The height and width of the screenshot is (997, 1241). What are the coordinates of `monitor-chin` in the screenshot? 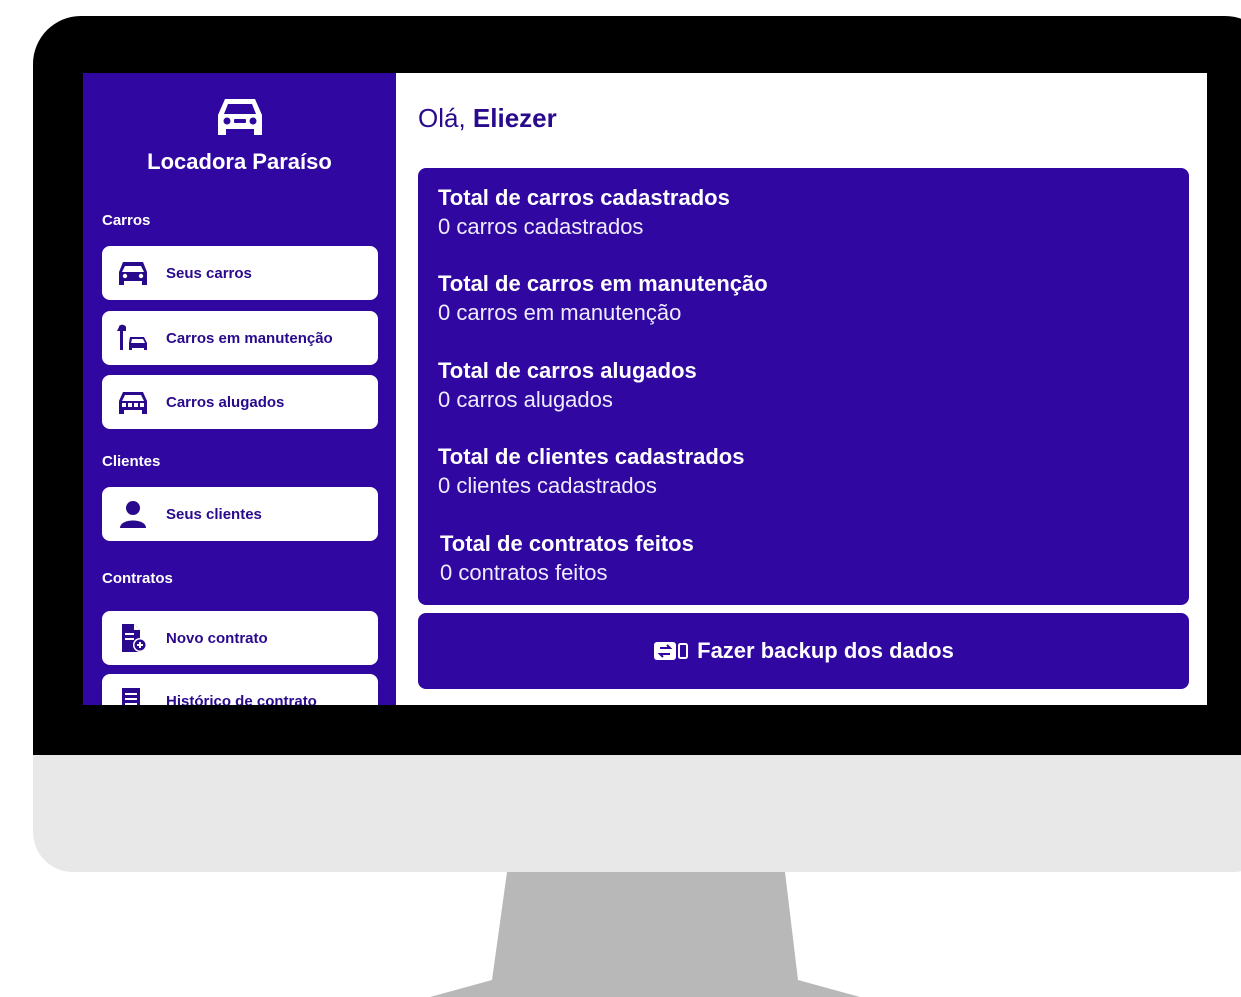 It's located at (637, 813).